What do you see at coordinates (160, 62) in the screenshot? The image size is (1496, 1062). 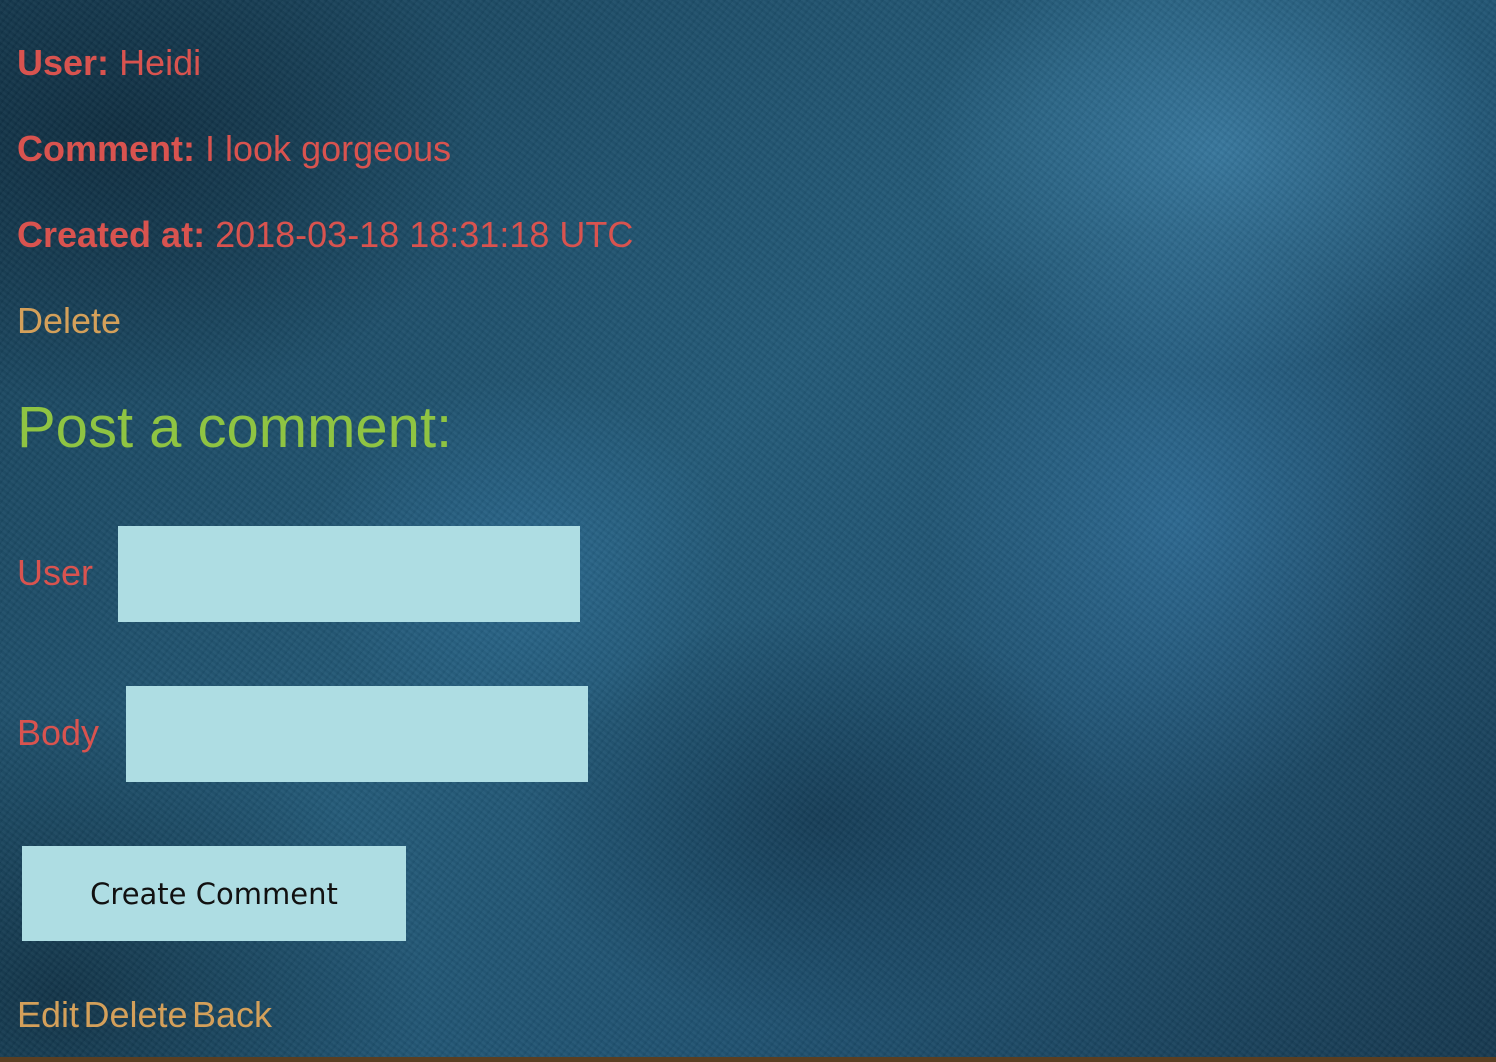 I see `comment-user-value: Heidi` at bounding box center [160, 62].